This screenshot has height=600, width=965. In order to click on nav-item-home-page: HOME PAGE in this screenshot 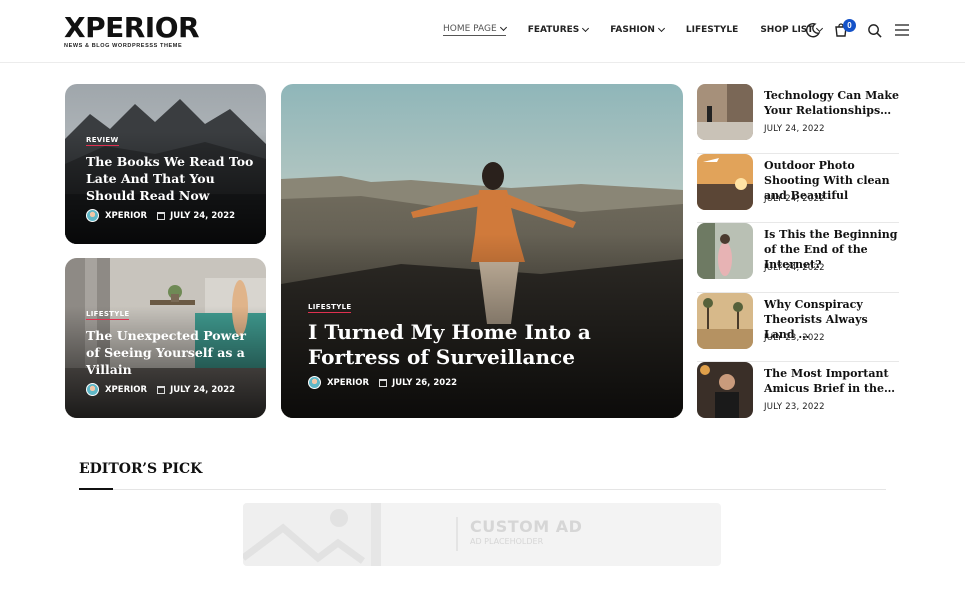, I will do `click(475, 29)`.